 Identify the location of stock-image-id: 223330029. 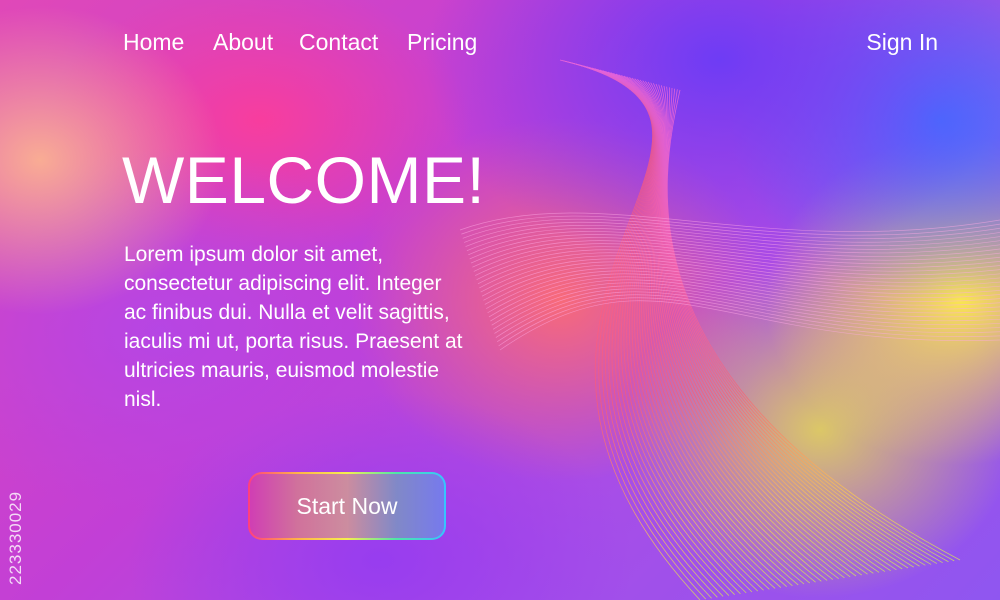
(15, 537).